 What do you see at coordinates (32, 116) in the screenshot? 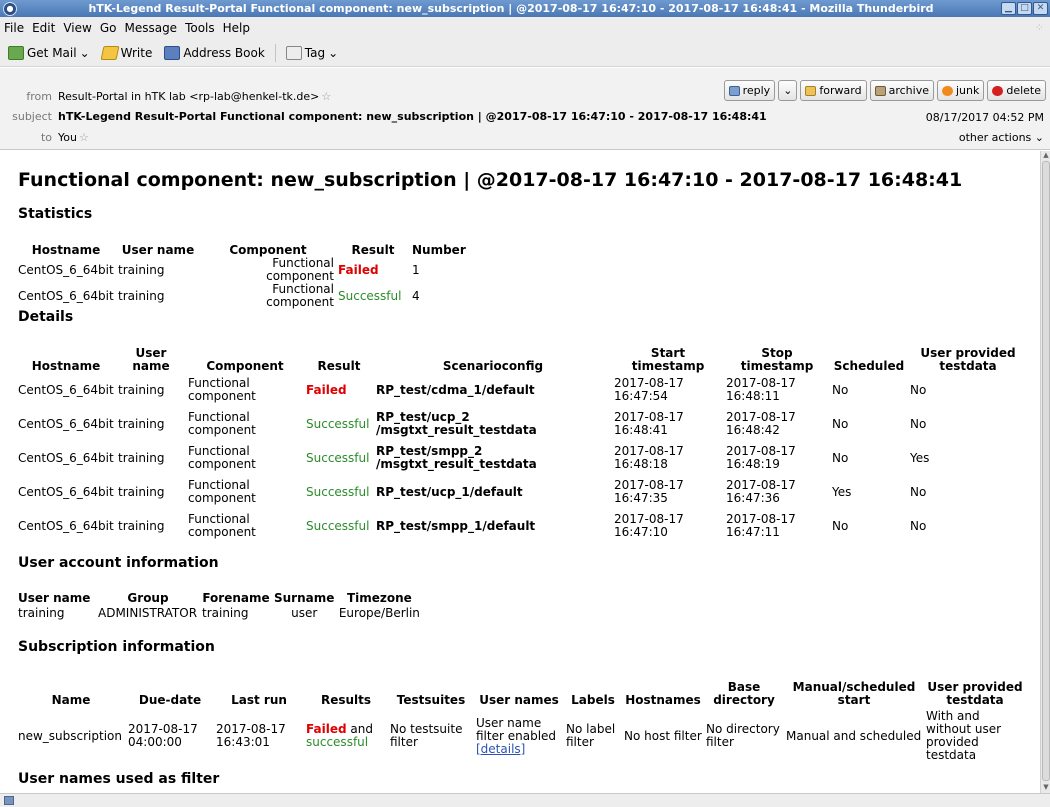
I see `subject-label: subject` at bounding box center [32, 116].